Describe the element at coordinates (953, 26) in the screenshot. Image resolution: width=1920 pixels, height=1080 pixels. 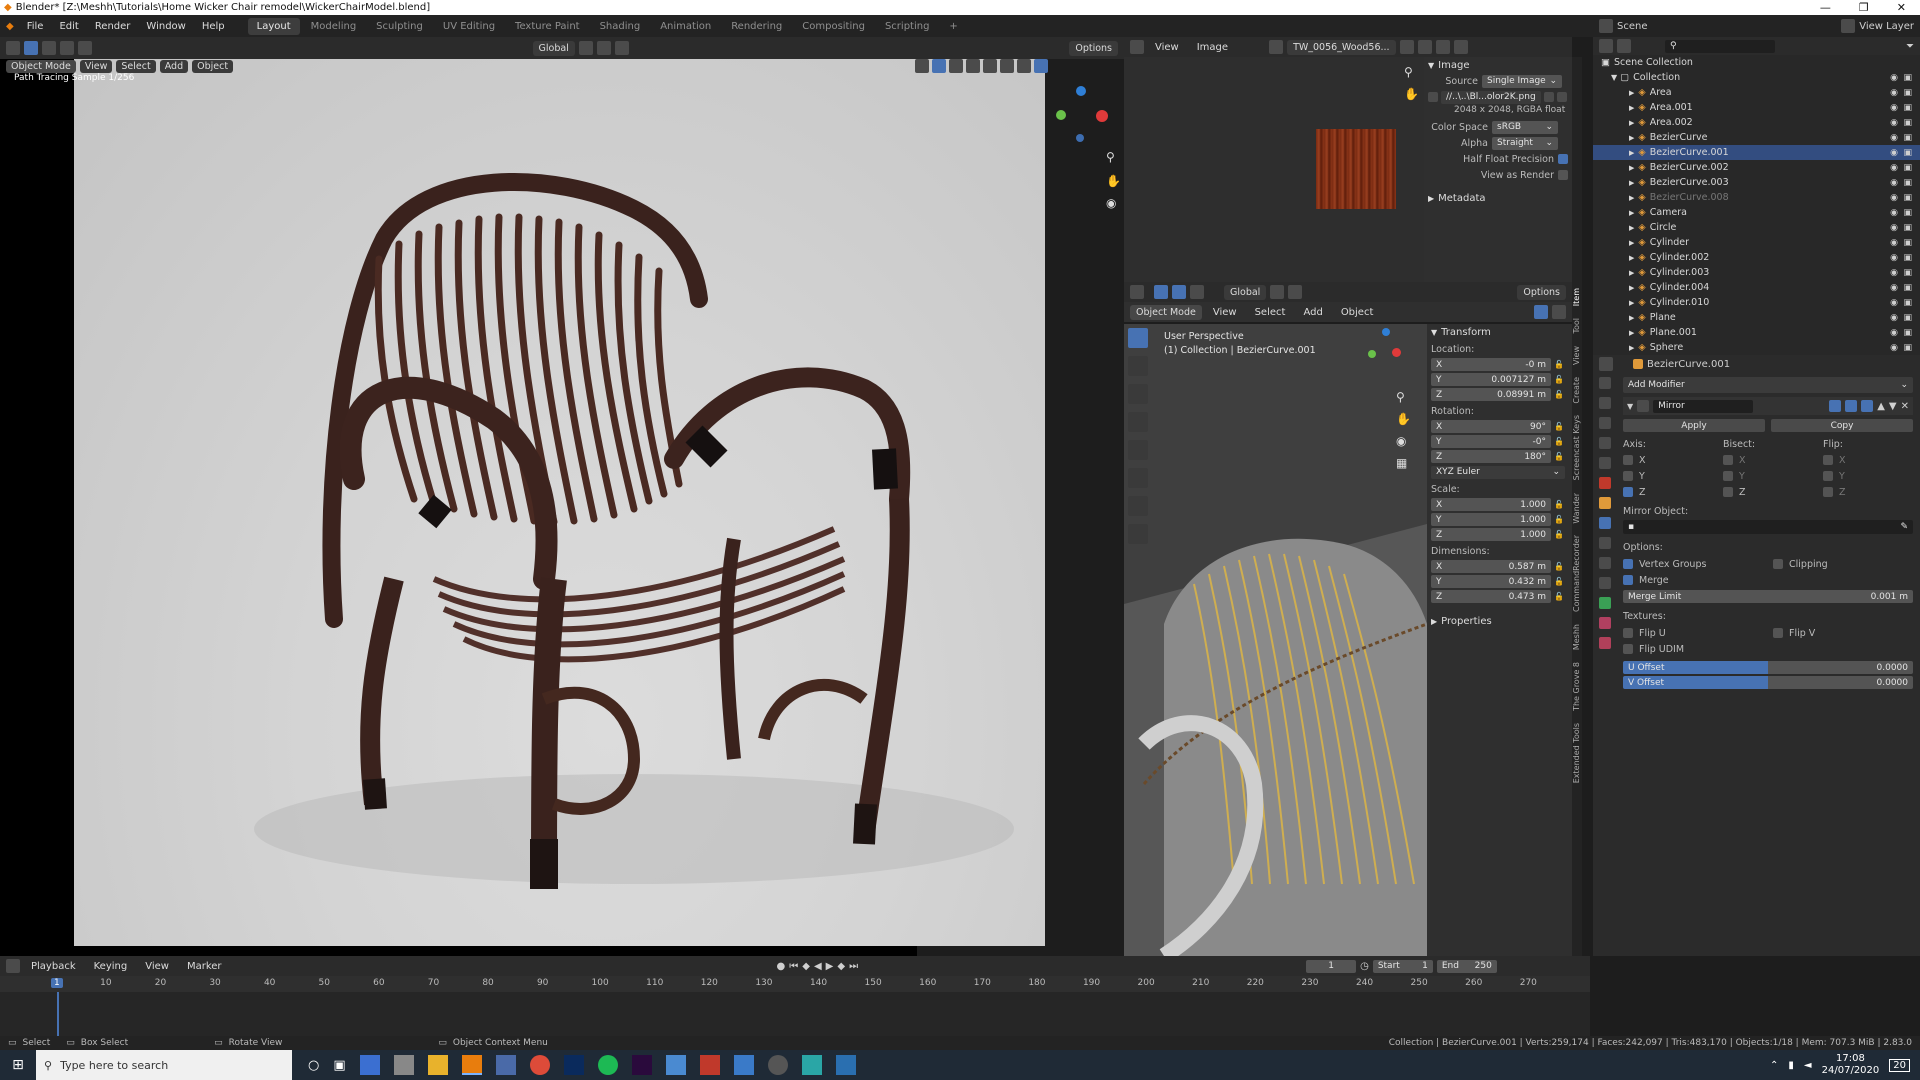
I see `add-workspace-button: +` at that location.